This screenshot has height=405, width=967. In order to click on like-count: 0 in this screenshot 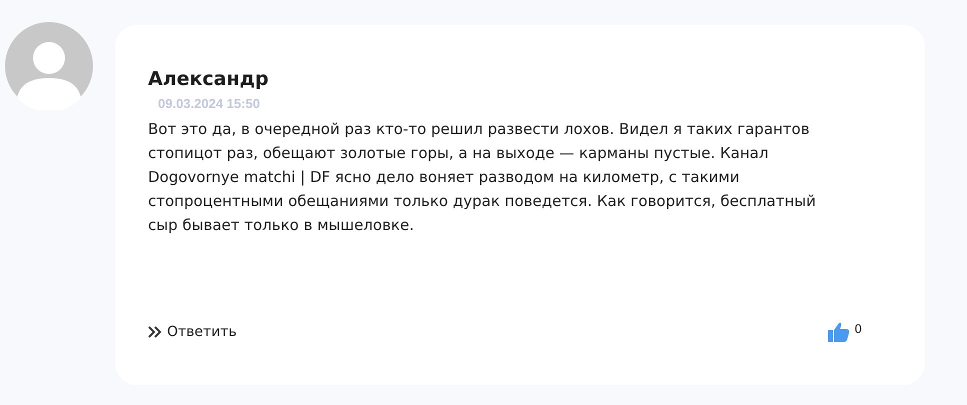, I will do `click(858, 329)`.